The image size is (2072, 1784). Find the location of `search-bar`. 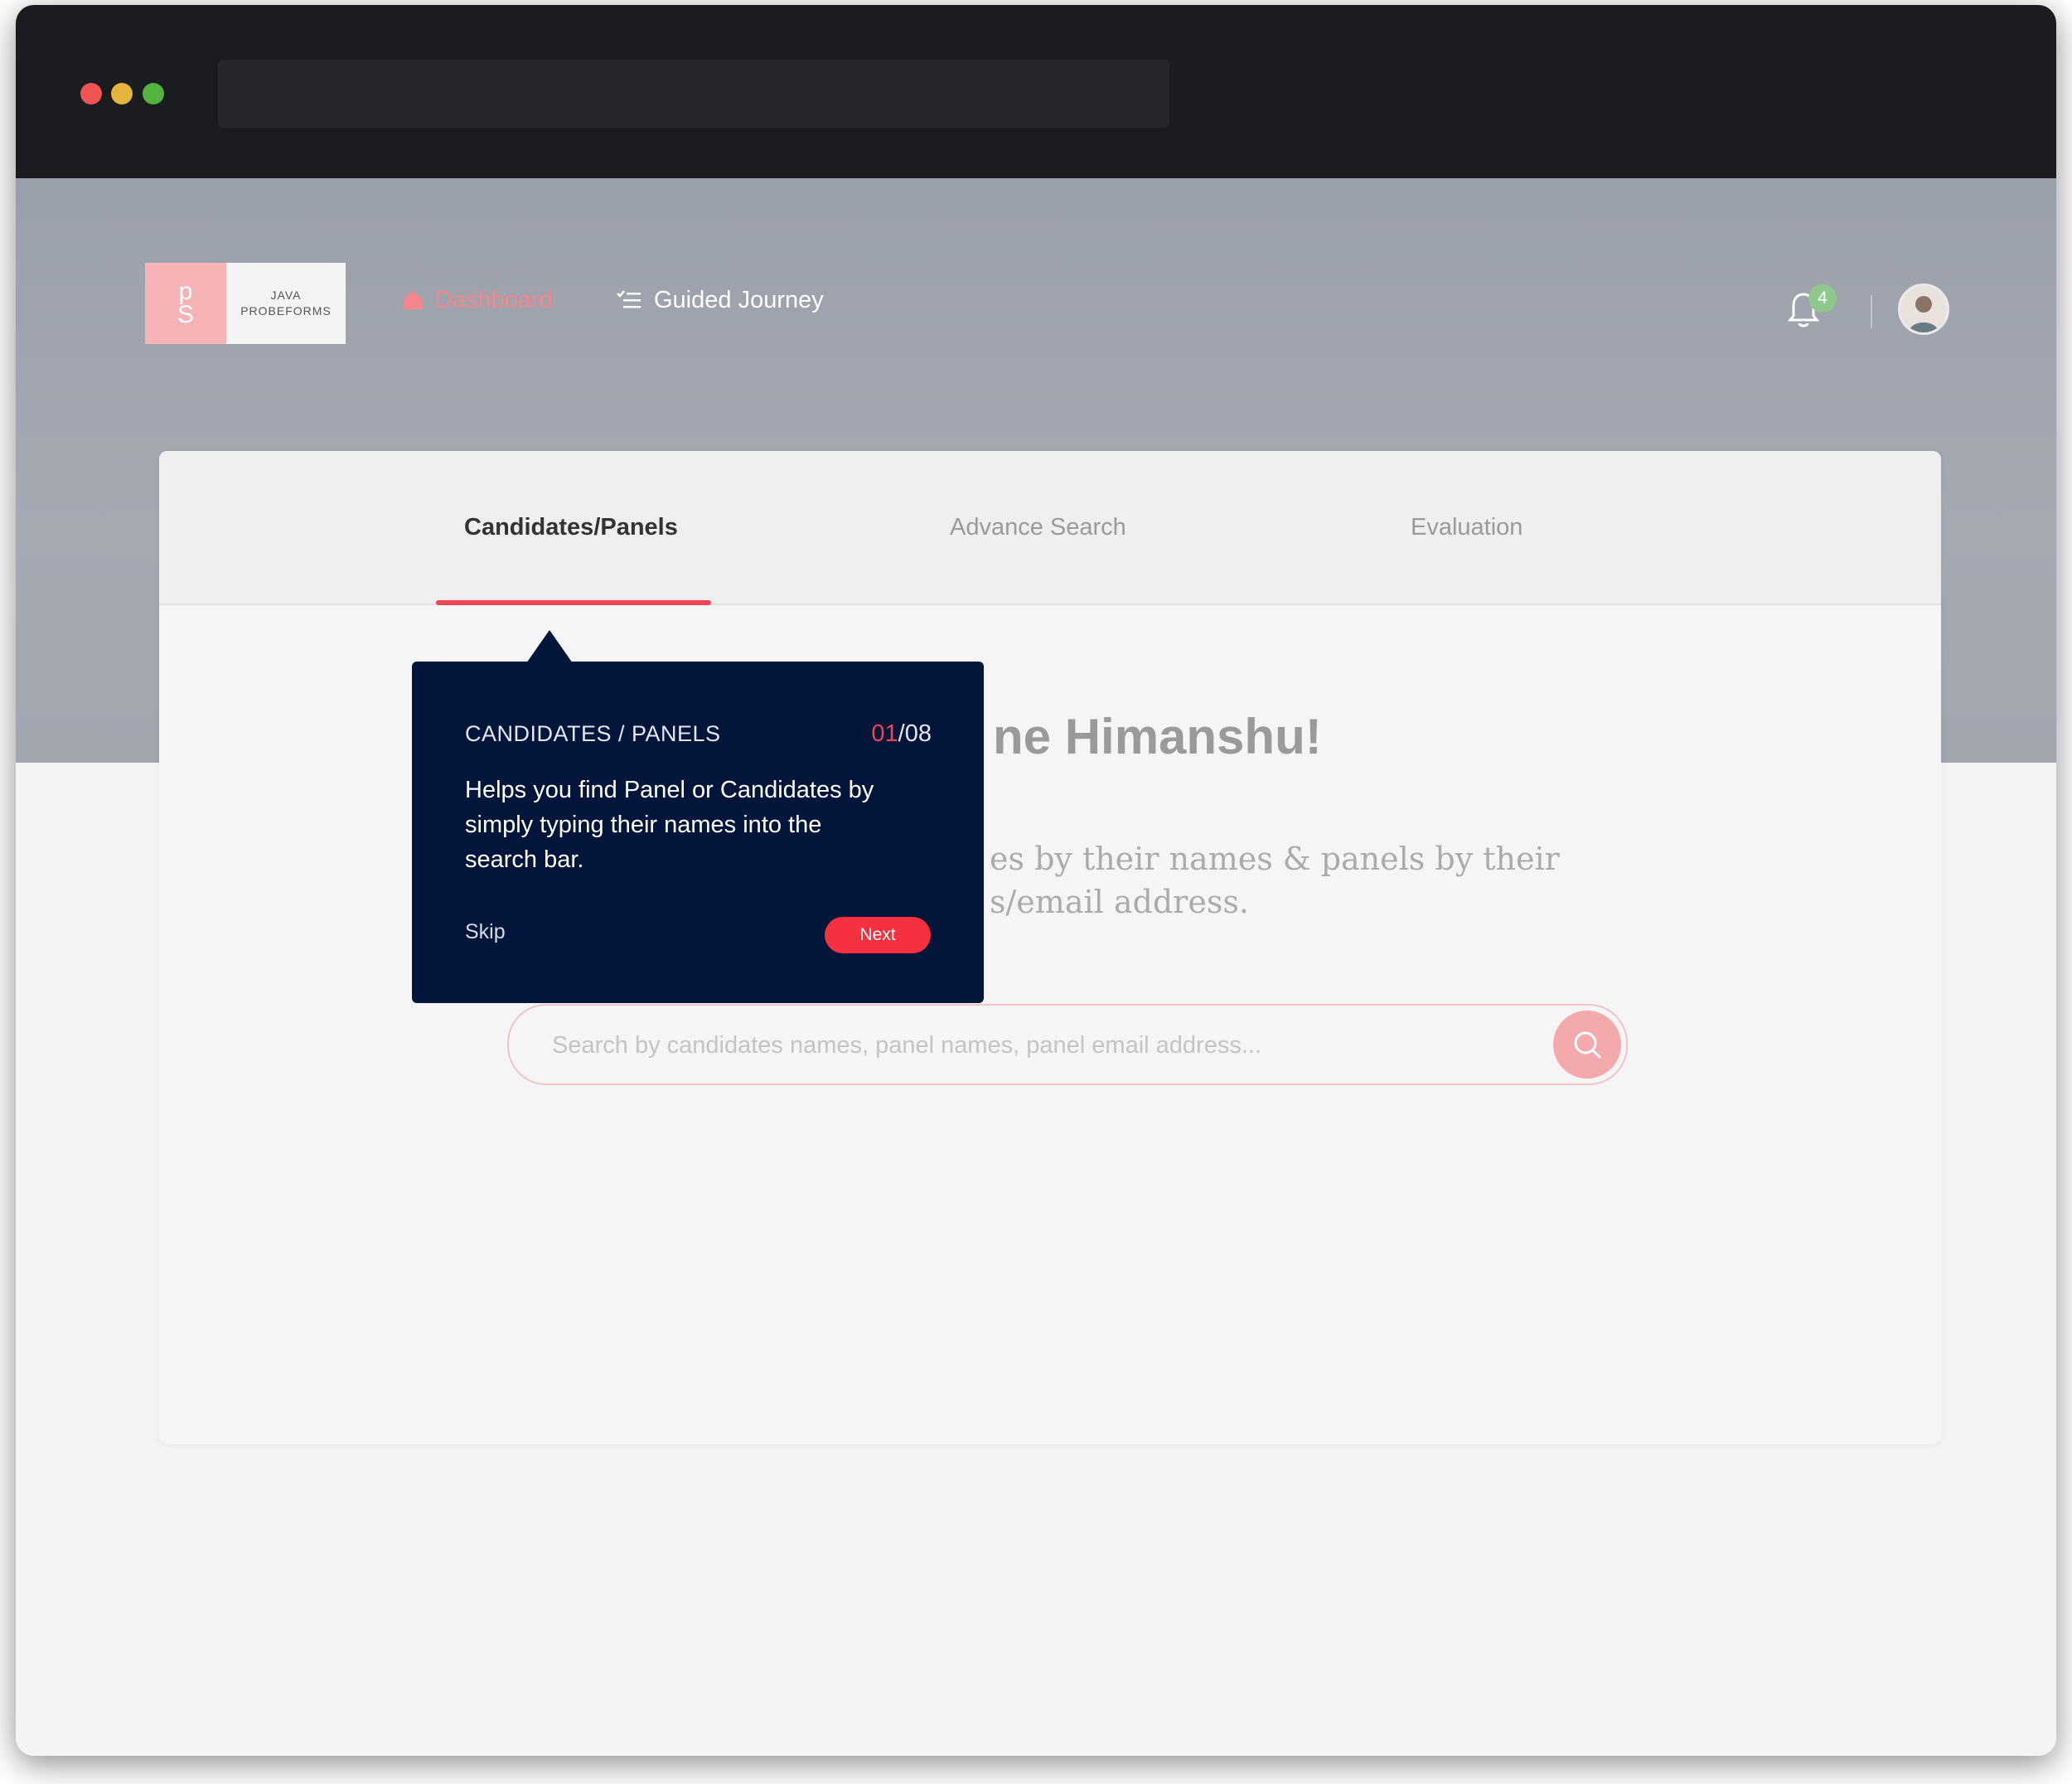

search-bar is located at coordinates (1067, 1044).